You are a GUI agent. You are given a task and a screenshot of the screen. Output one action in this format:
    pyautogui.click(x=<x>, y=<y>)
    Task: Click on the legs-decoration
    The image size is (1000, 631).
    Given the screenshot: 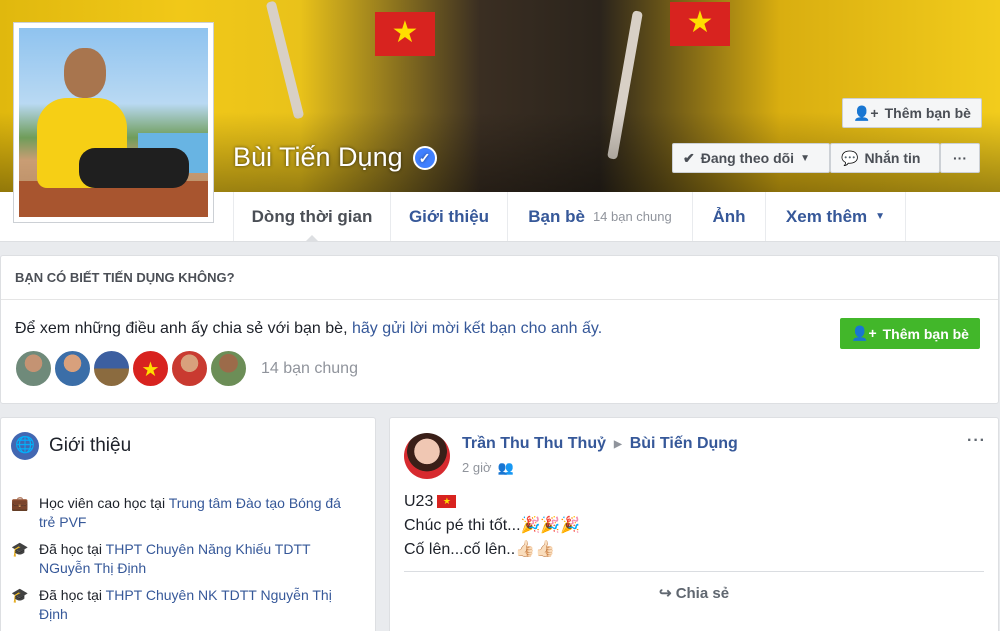 What is the action you would take?
    pyautogui.click(x=134, y=168)
    